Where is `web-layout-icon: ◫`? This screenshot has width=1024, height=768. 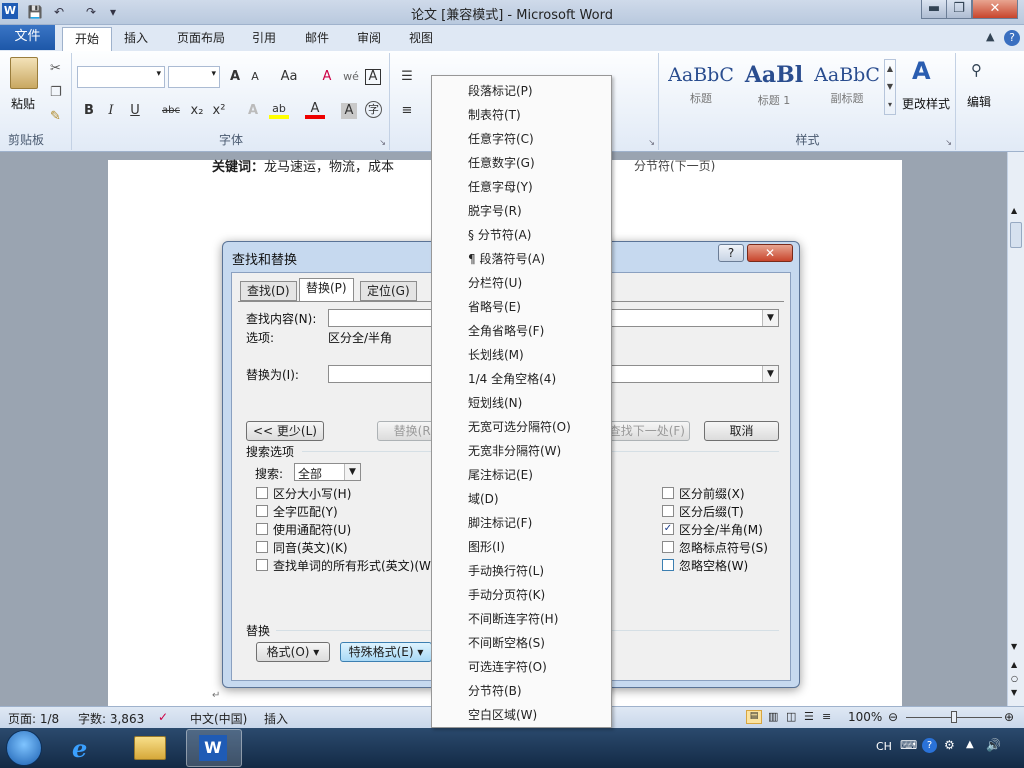 web-layout-icon: ◫ is located at coordinates (791, 716).